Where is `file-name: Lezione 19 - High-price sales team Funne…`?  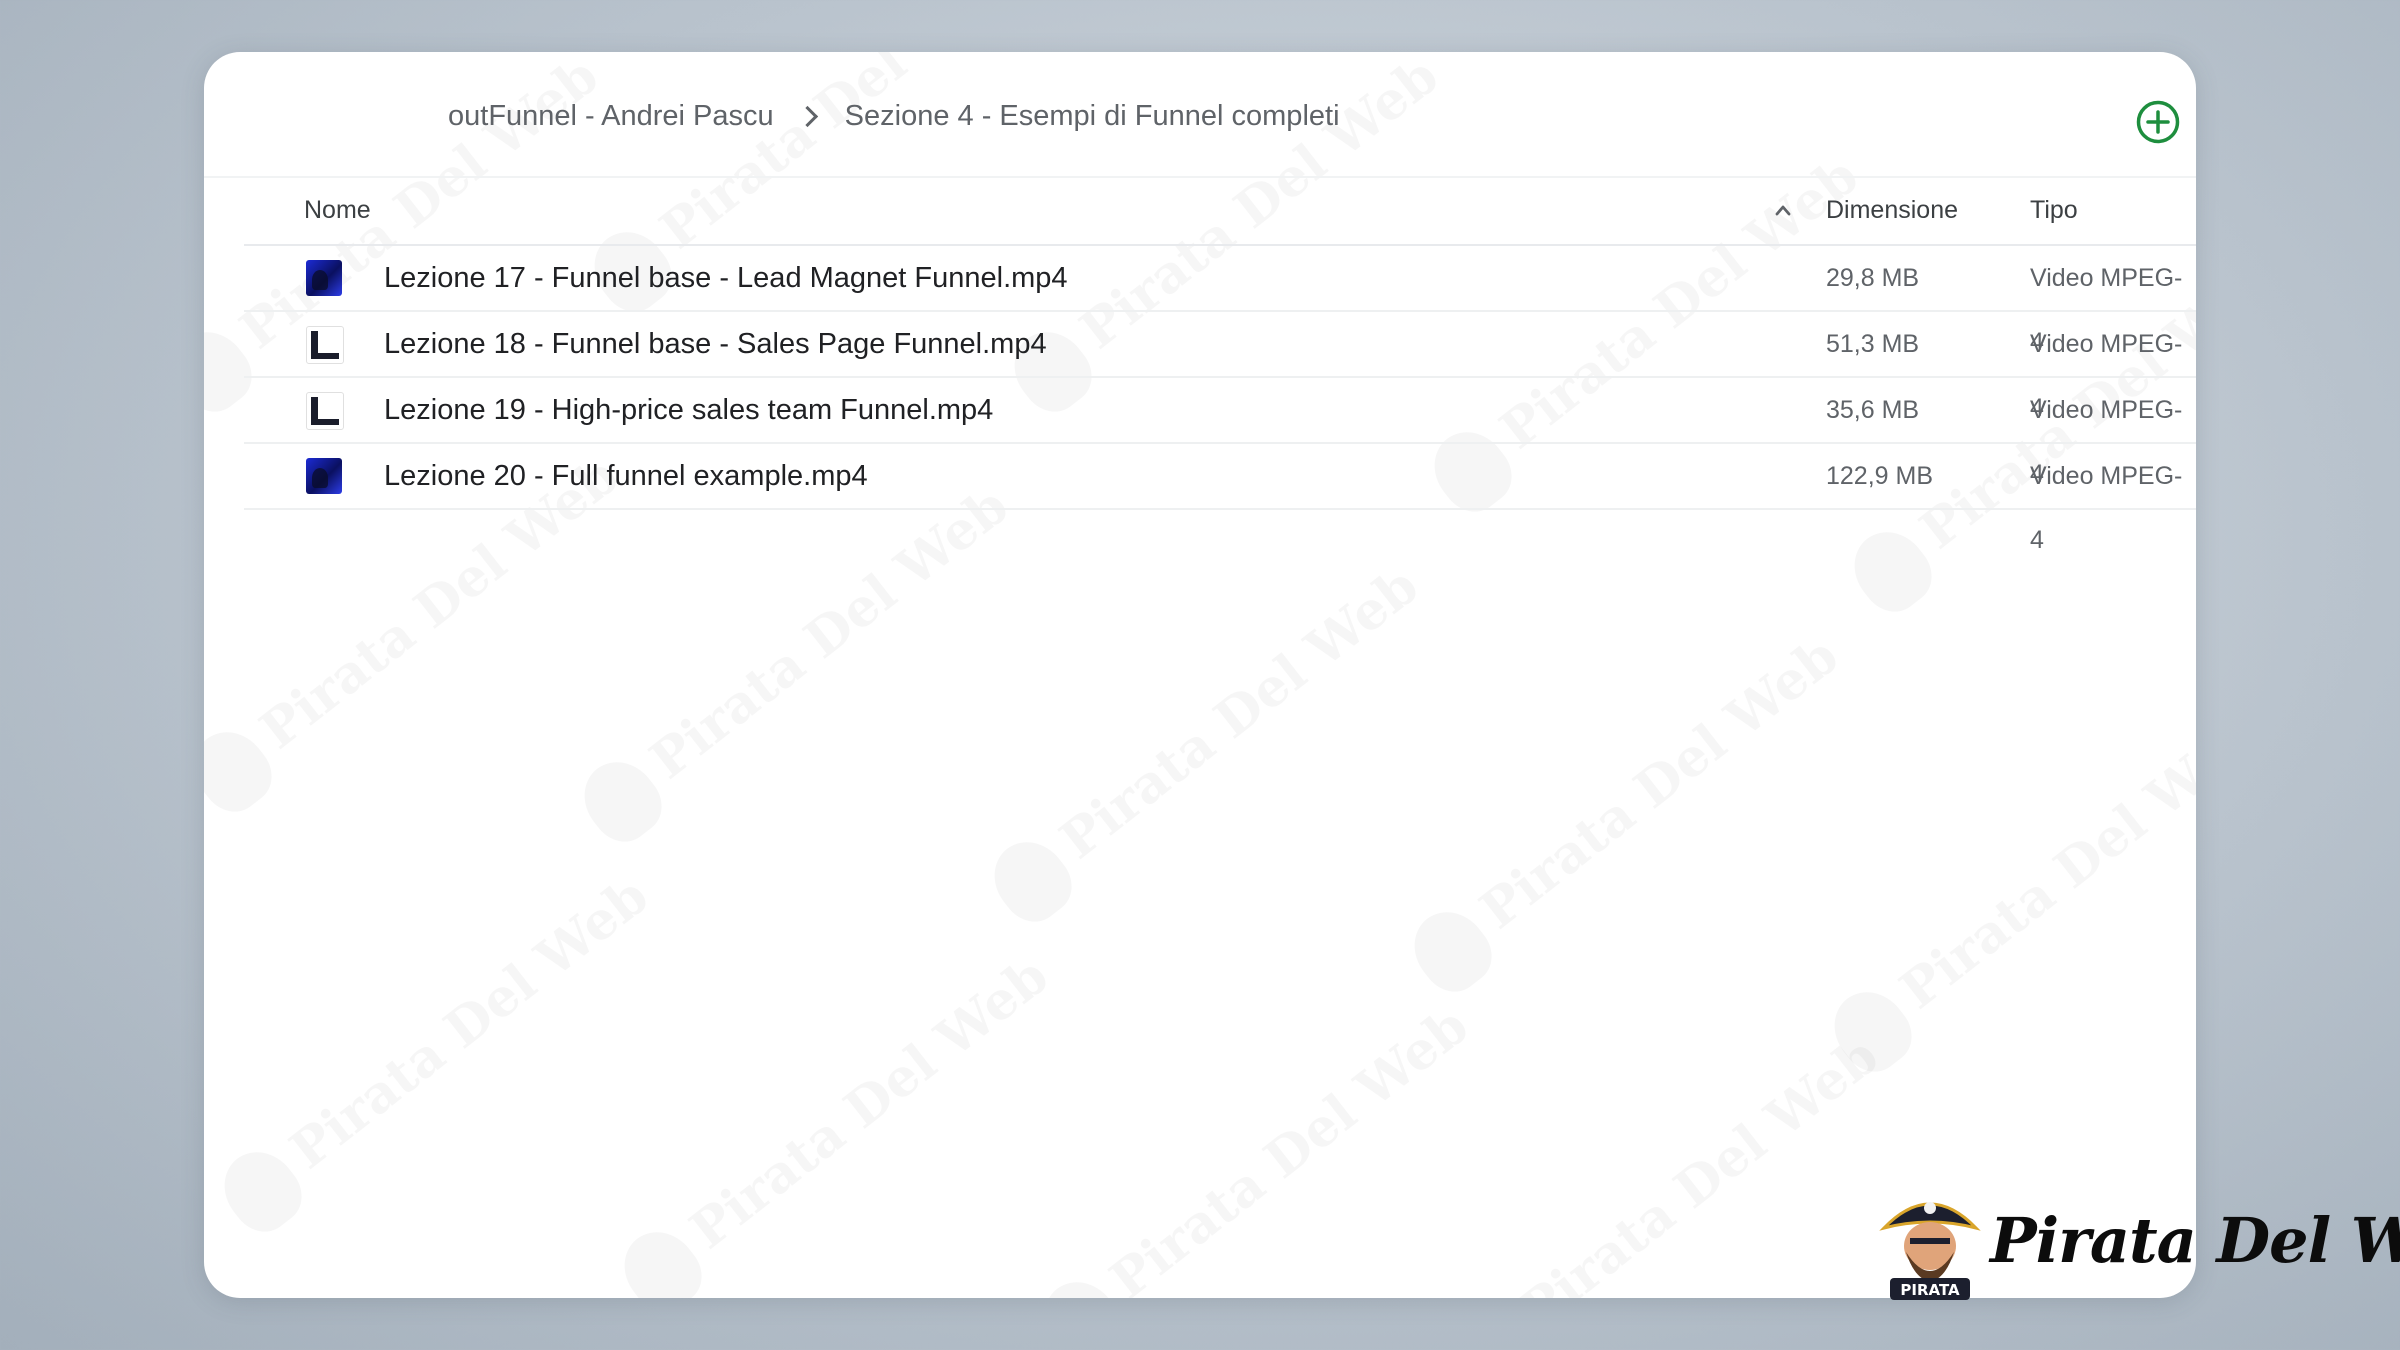 file-name: Lezione 19 - High-price sales team Funne… is located at coordinates (688, 410).